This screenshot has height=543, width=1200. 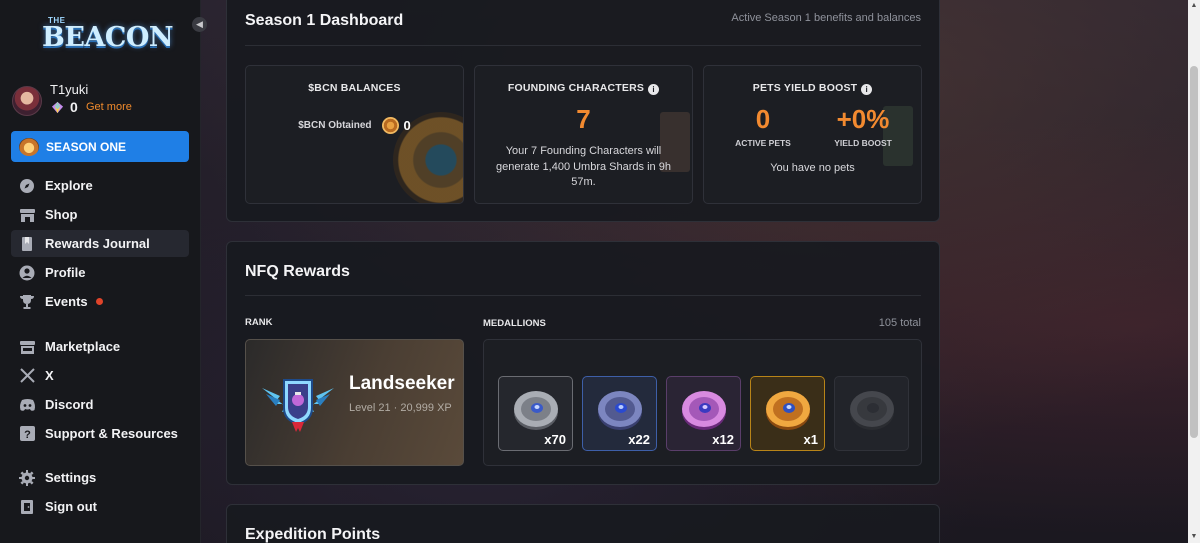 I want to click on pets-heading-row: PETS YIELD BOOST i, so click(x=812, y=88).